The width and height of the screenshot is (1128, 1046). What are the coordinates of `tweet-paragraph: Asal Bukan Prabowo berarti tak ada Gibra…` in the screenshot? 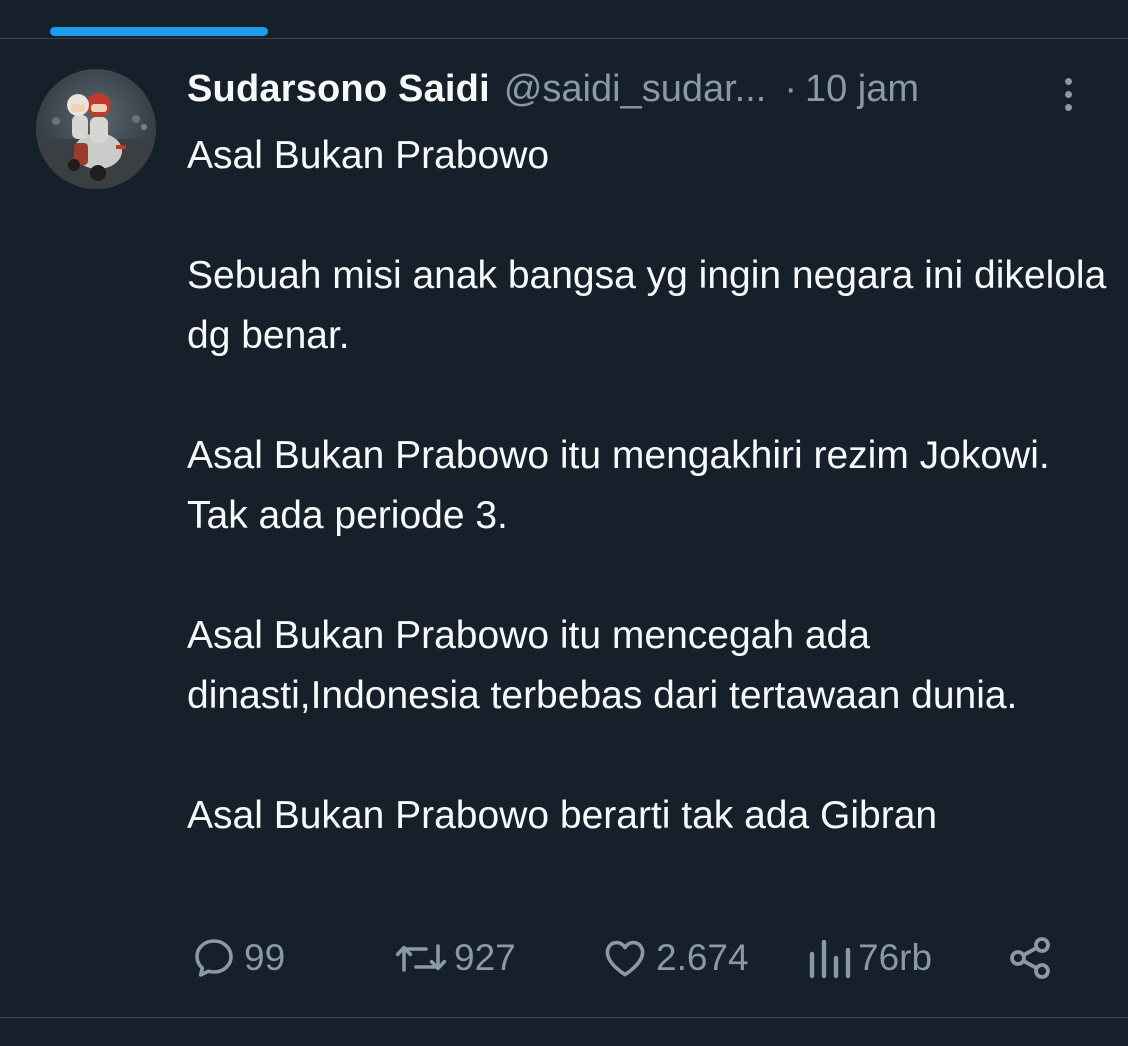 It's located at (562, 815).